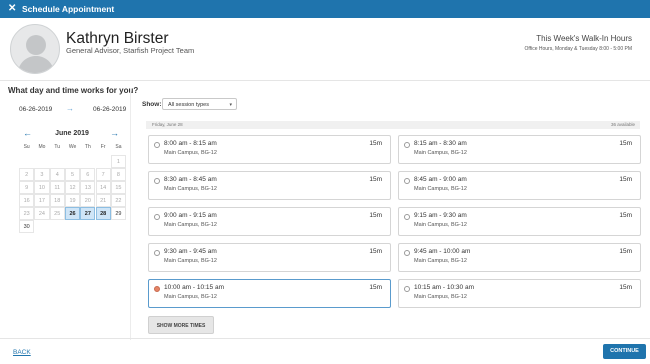 This screenshot has height=364, width=650. What do you see at coordinates (393, 125) in the screenshot?
I see `day-band: Friday, June 28 36 available` at bounding box center [393, 125].